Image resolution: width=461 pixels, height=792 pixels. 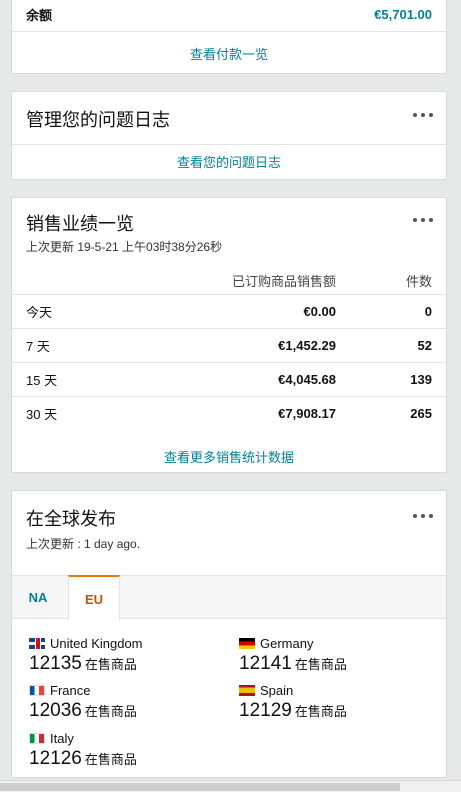 I want to click on spain-flag-icon, so click(x=247, y=690).